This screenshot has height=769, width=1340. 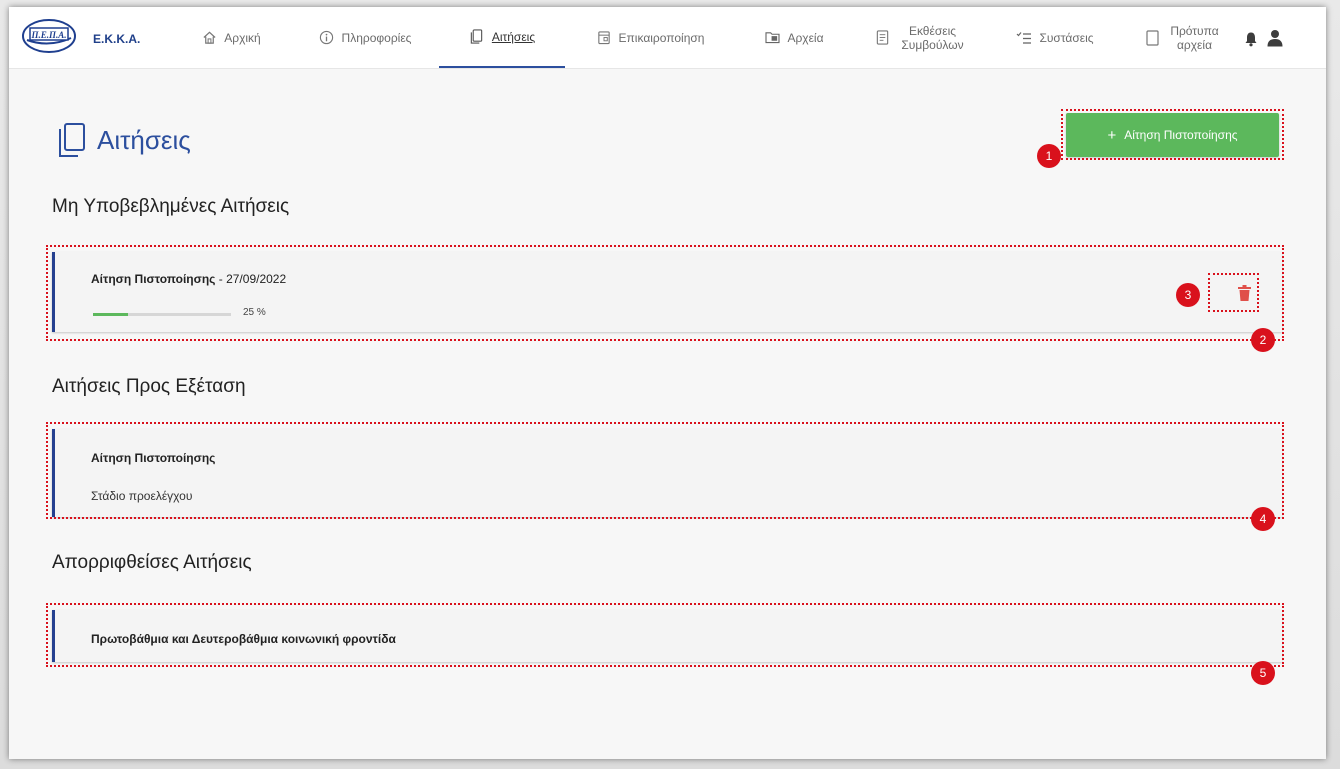 What do you see at coordinates (144, 140) in the screenshot?
I see `page-title: Αιτήσεις` at bounding box center [144, 140].